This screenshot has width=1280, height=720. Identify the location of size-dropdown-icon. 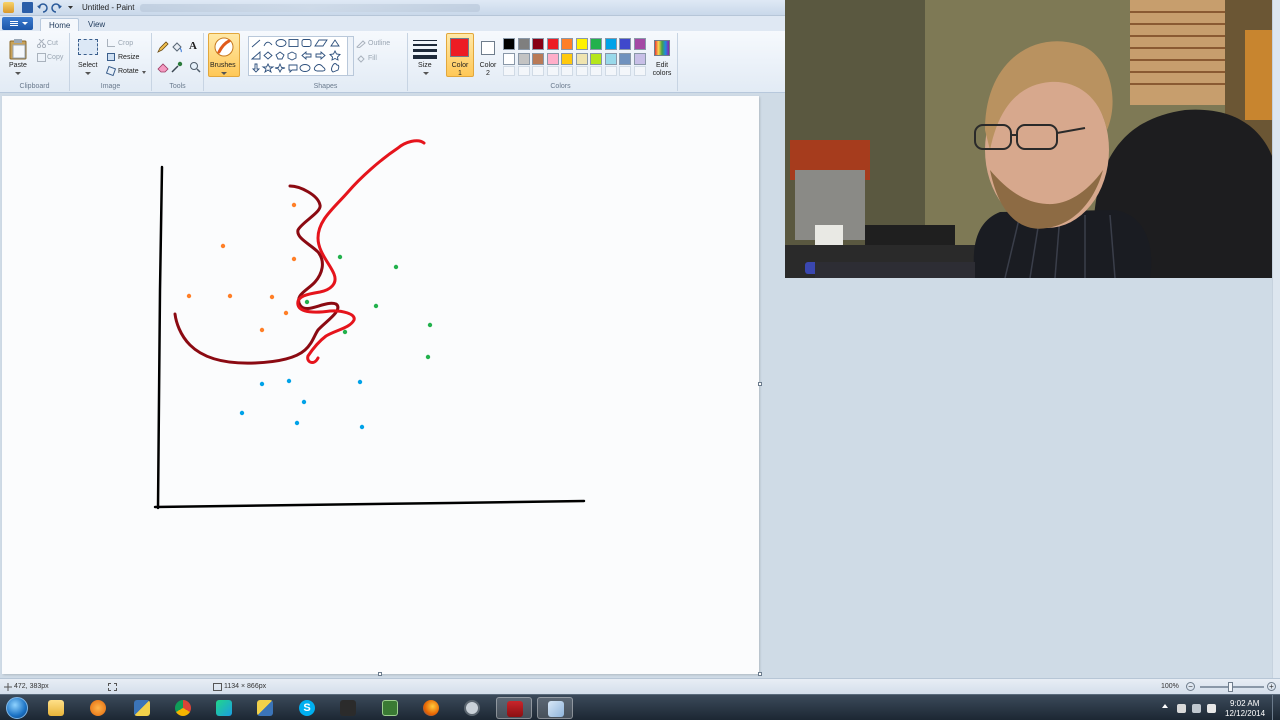
(426, 73).